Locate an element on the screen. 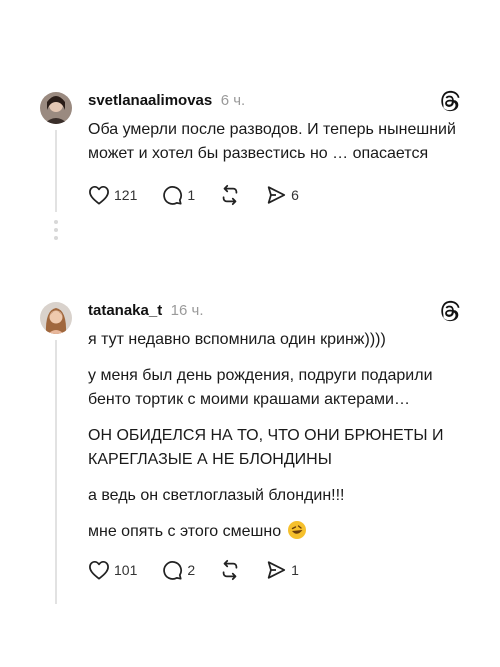  thread-continuation-dots is located at coordinates (56, 232).